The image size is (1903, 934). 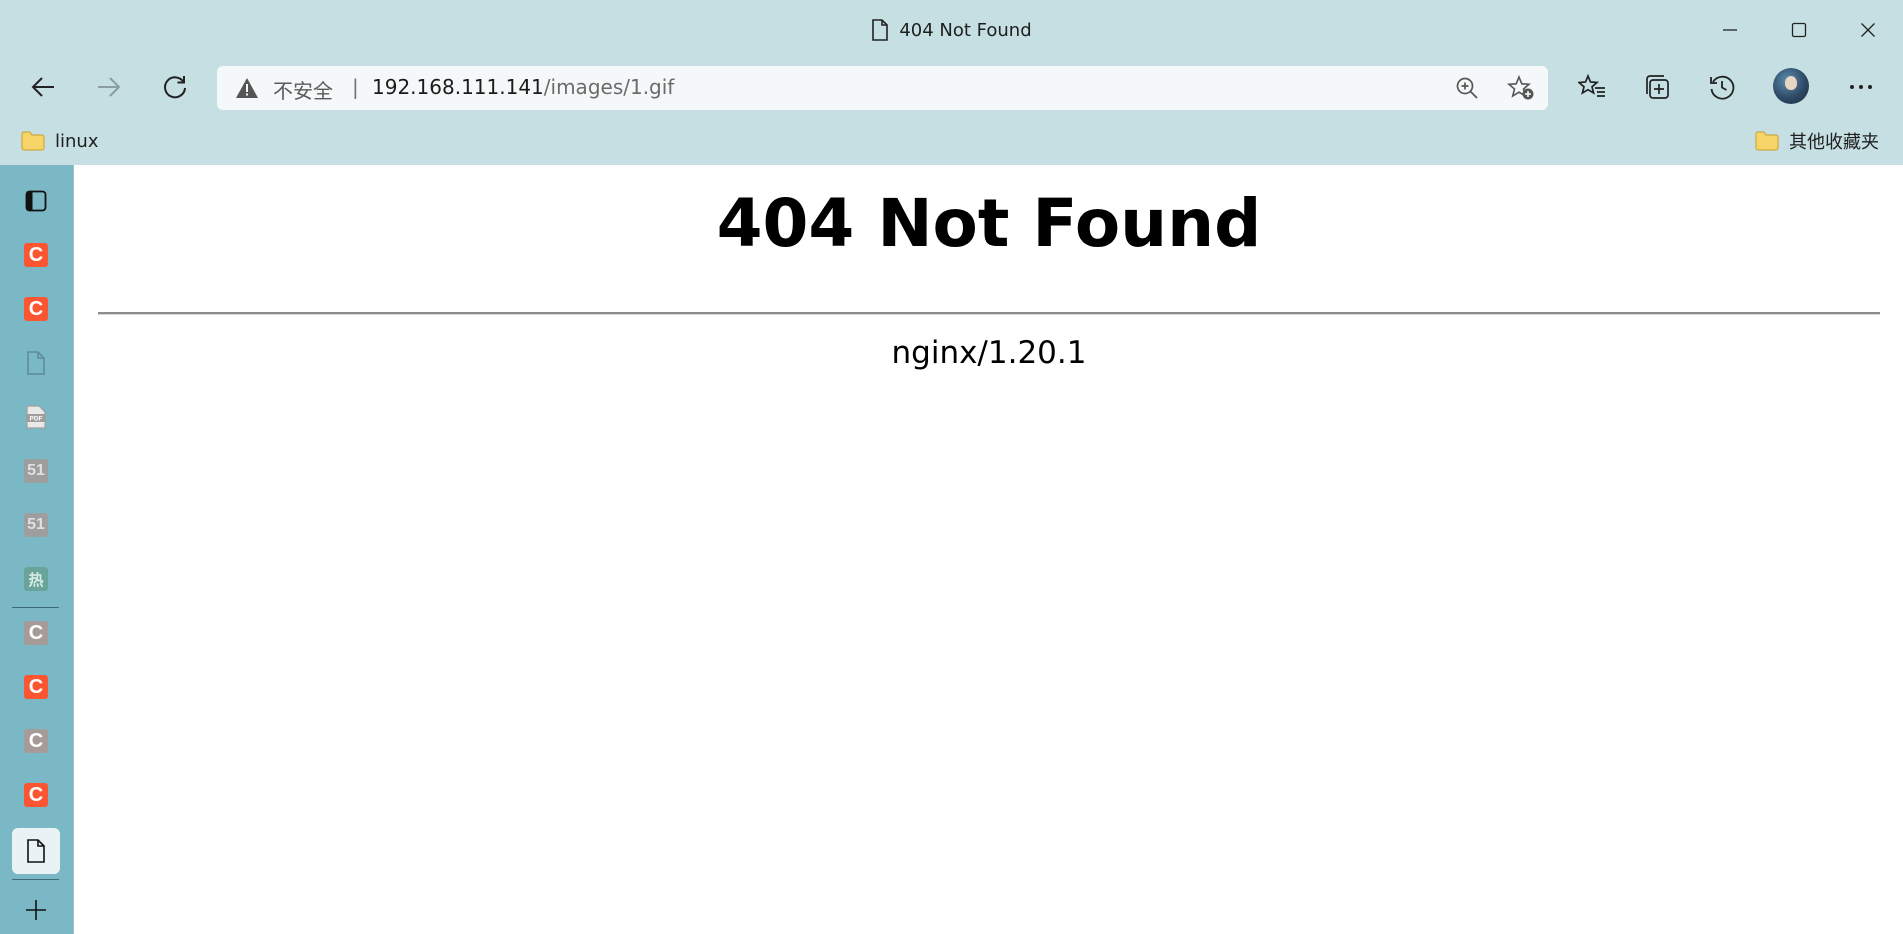 I want to click on favorites-button, so click(x=1592, y=87).